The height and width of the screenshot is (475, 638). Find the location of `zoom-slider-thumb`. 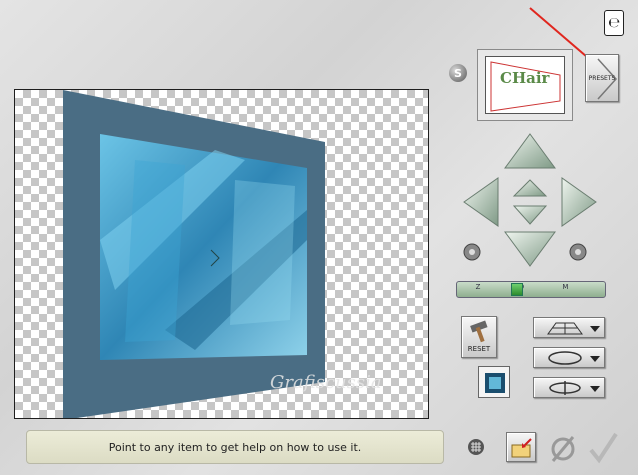

zoom-slider-thumb is located at coordinates (517, 289).